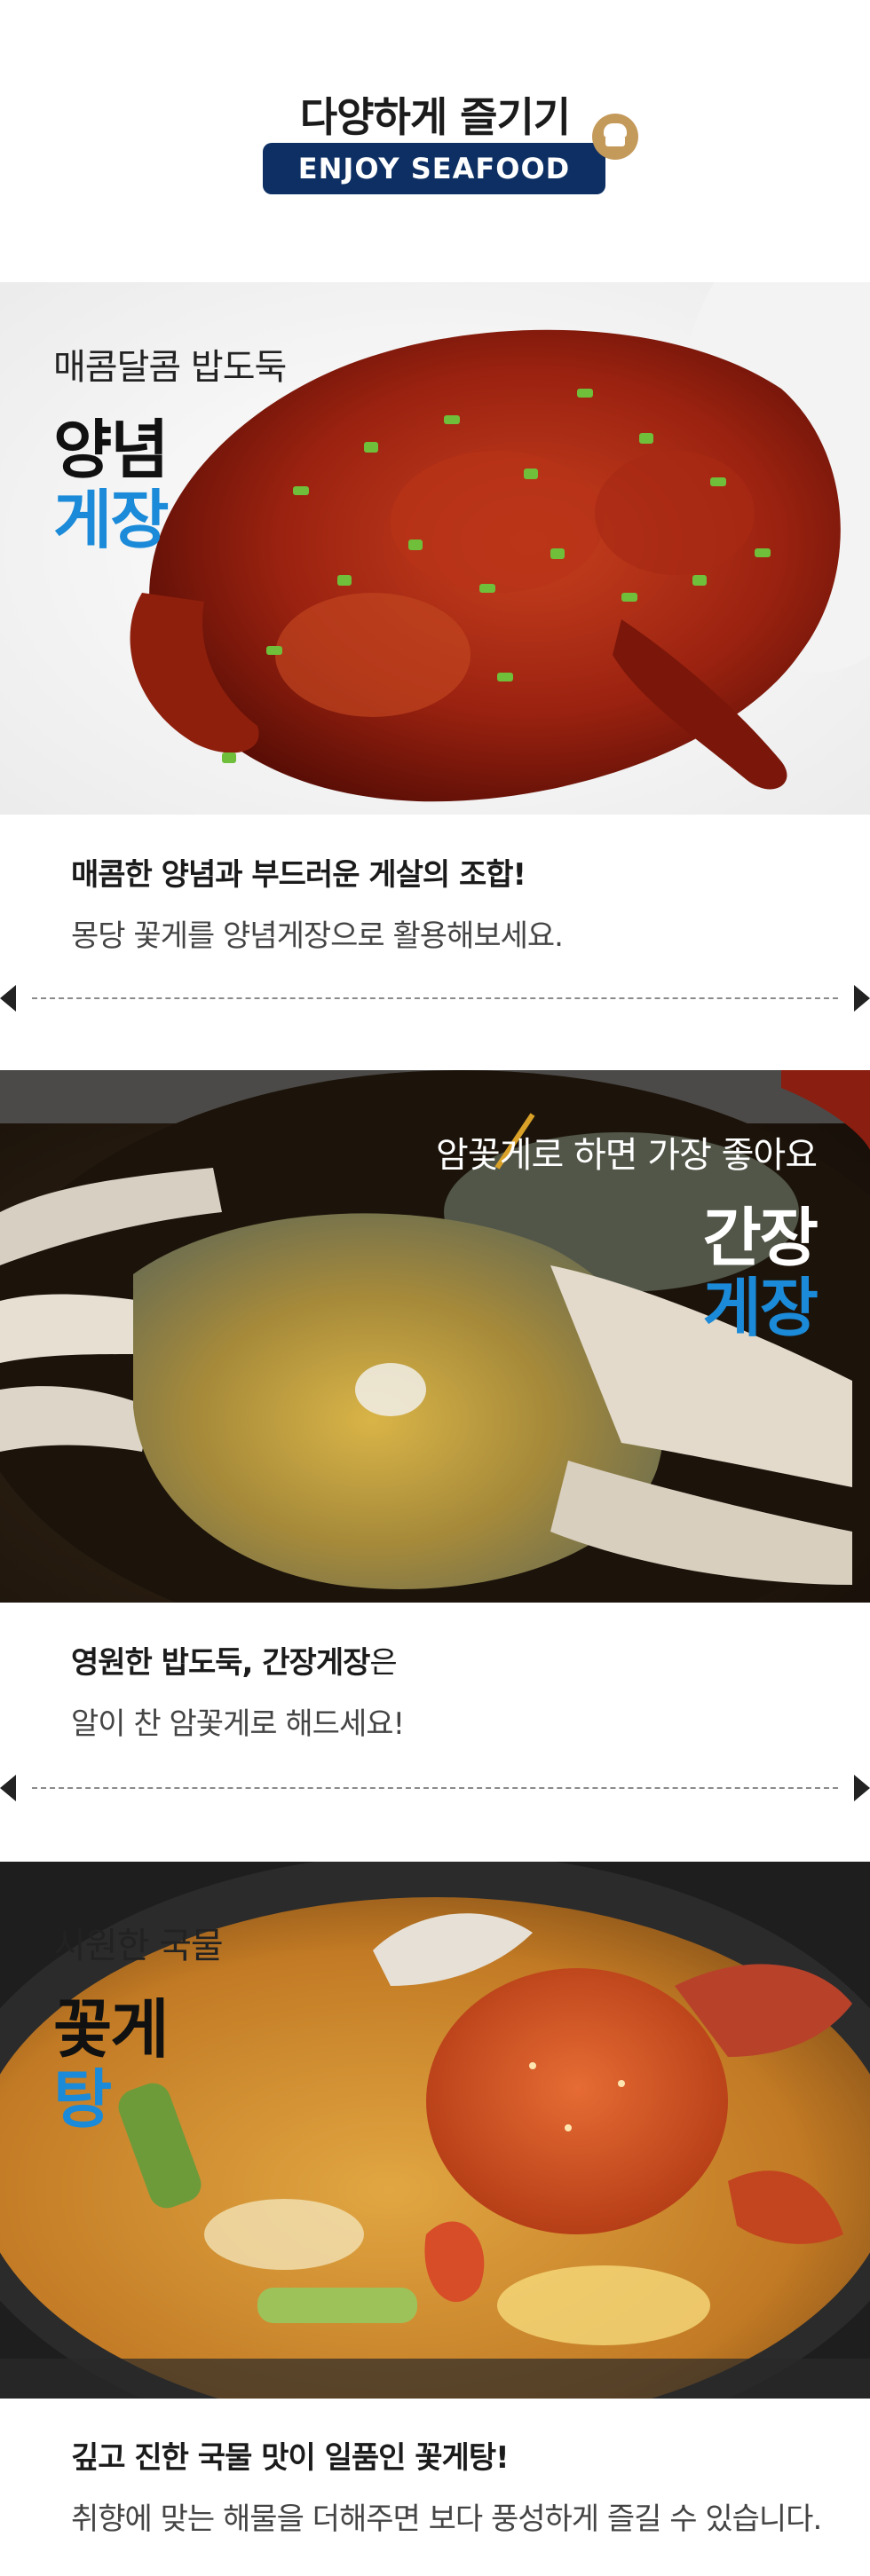 The width and height of the screenshot is (870, 2576). What do you see at coordinates (111, 2030) in the screenshot?
I see `dish-name-line1: 꽃게` at bounding box center [111, 2030].